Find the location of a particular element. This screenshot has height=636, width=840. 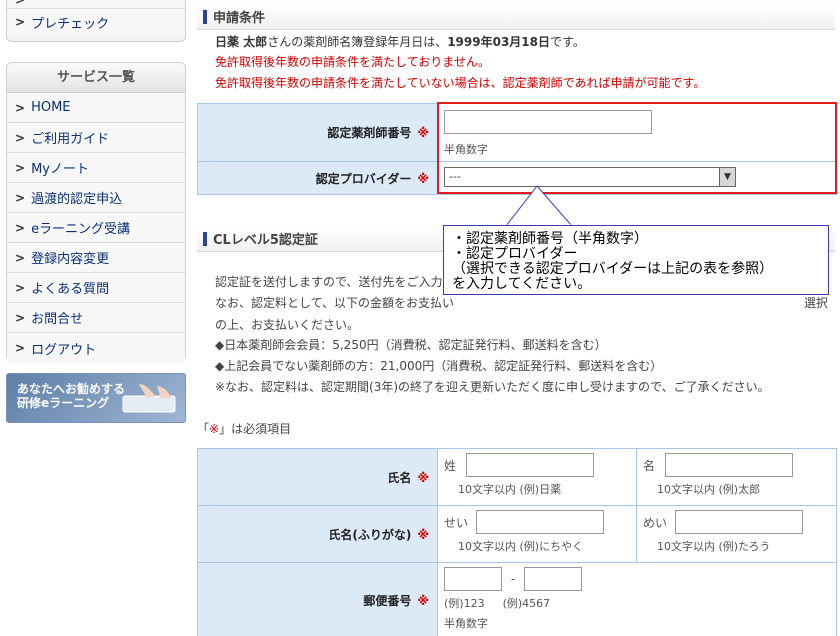

sei-cell: 姓 10文字以内 (例)日薬 is located at coordinates (537, 477).